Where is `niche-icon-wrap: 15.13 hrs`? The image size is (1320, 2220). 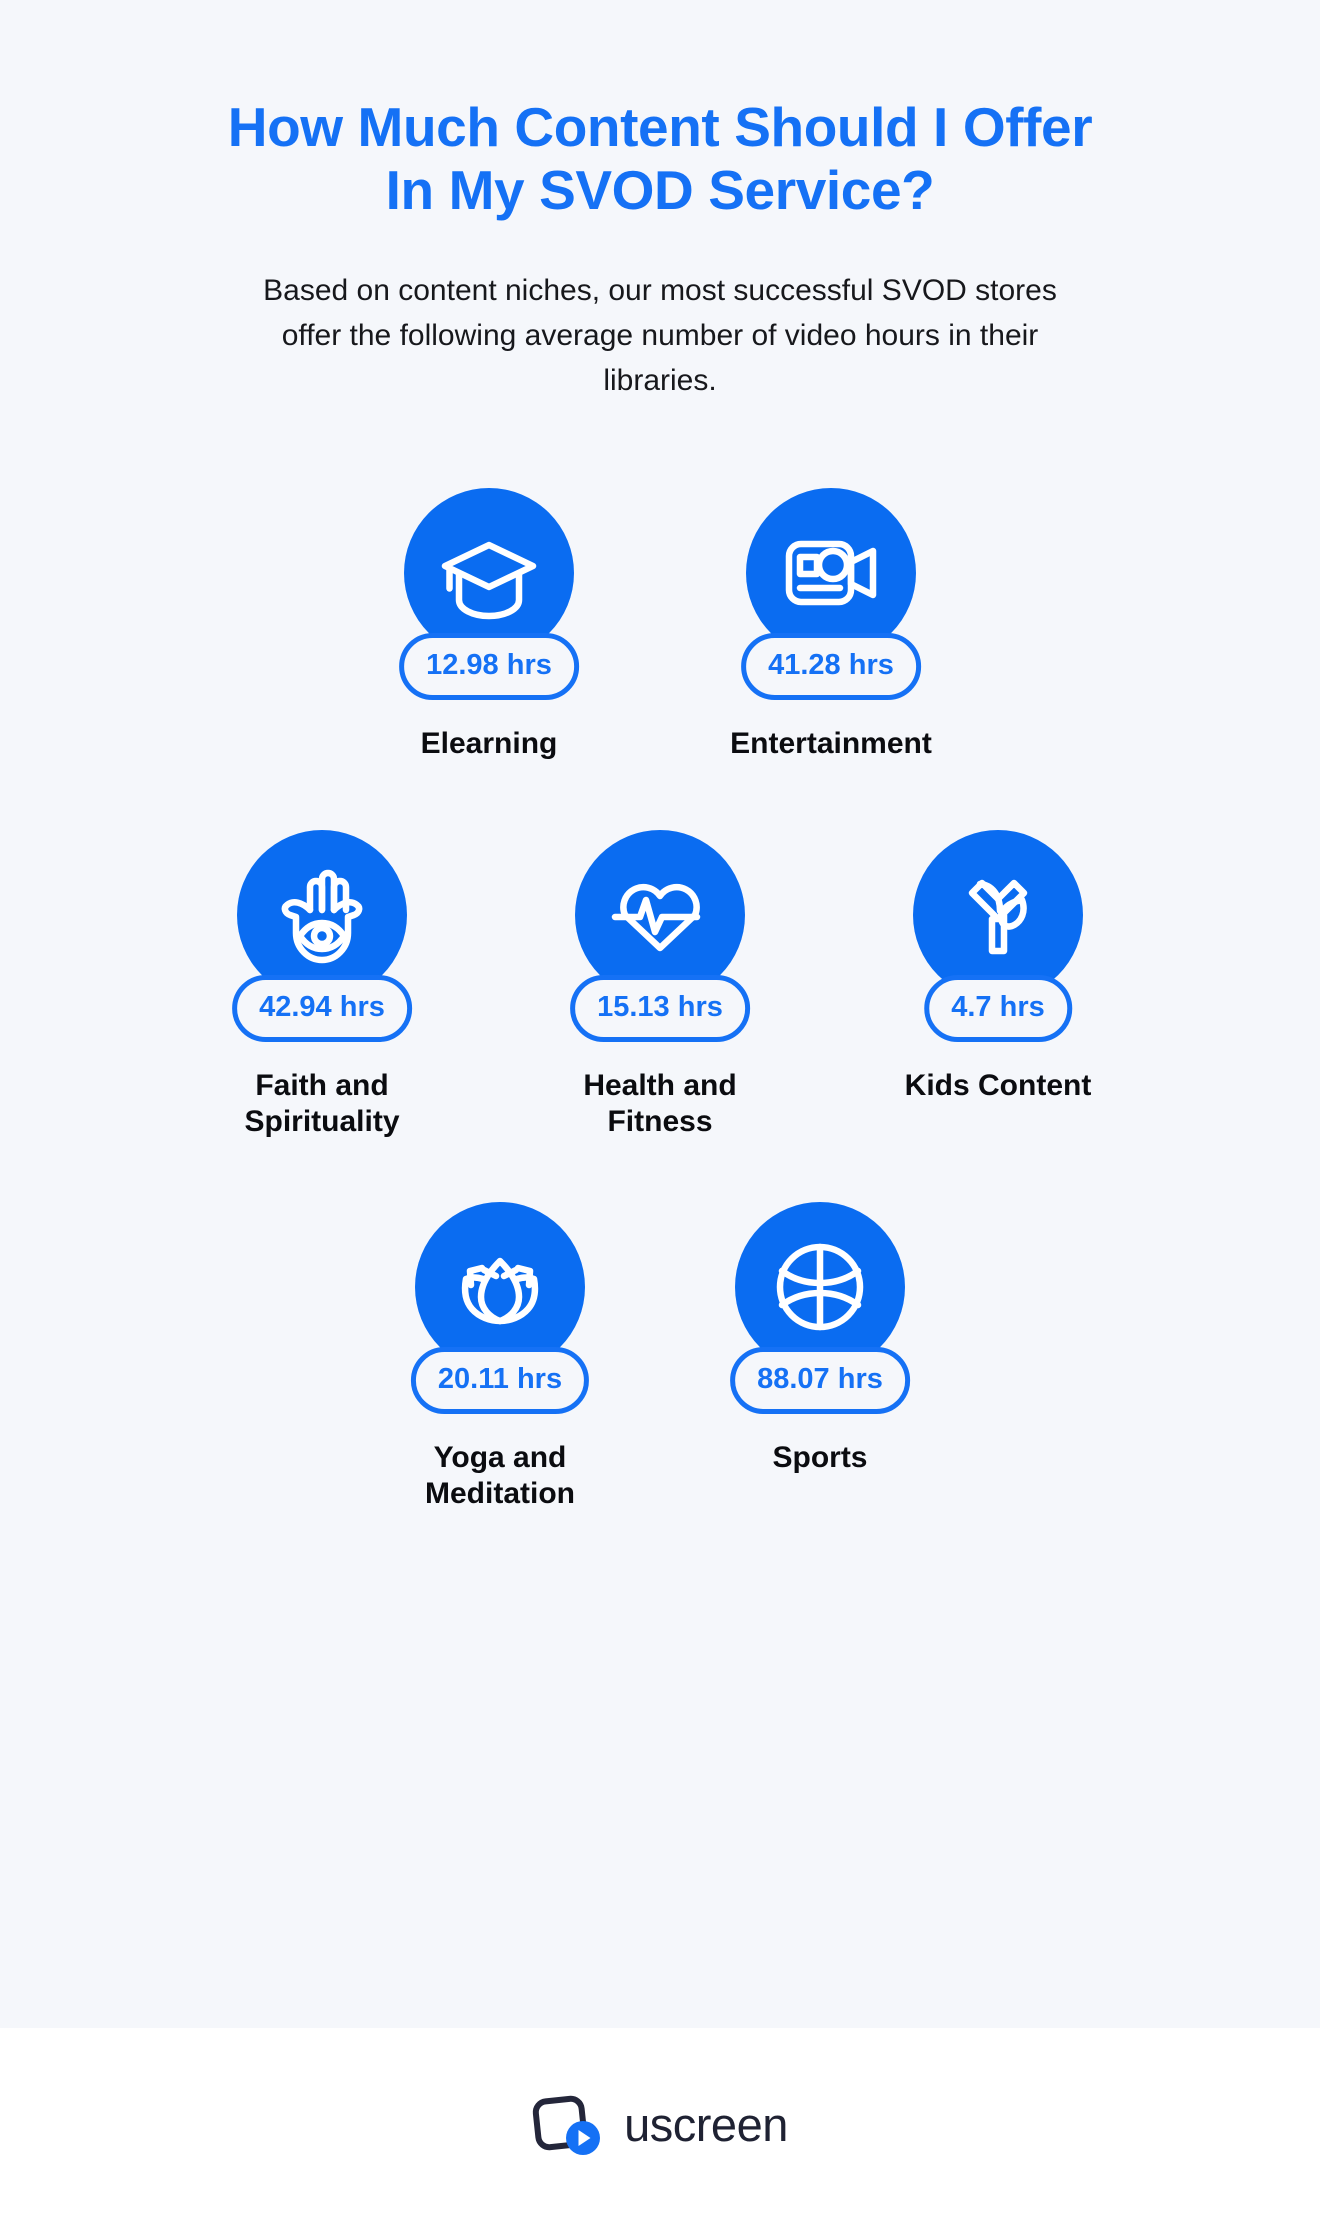
niche-icon-wrap: 15.13 hrs is located at coordinates (660, 936).